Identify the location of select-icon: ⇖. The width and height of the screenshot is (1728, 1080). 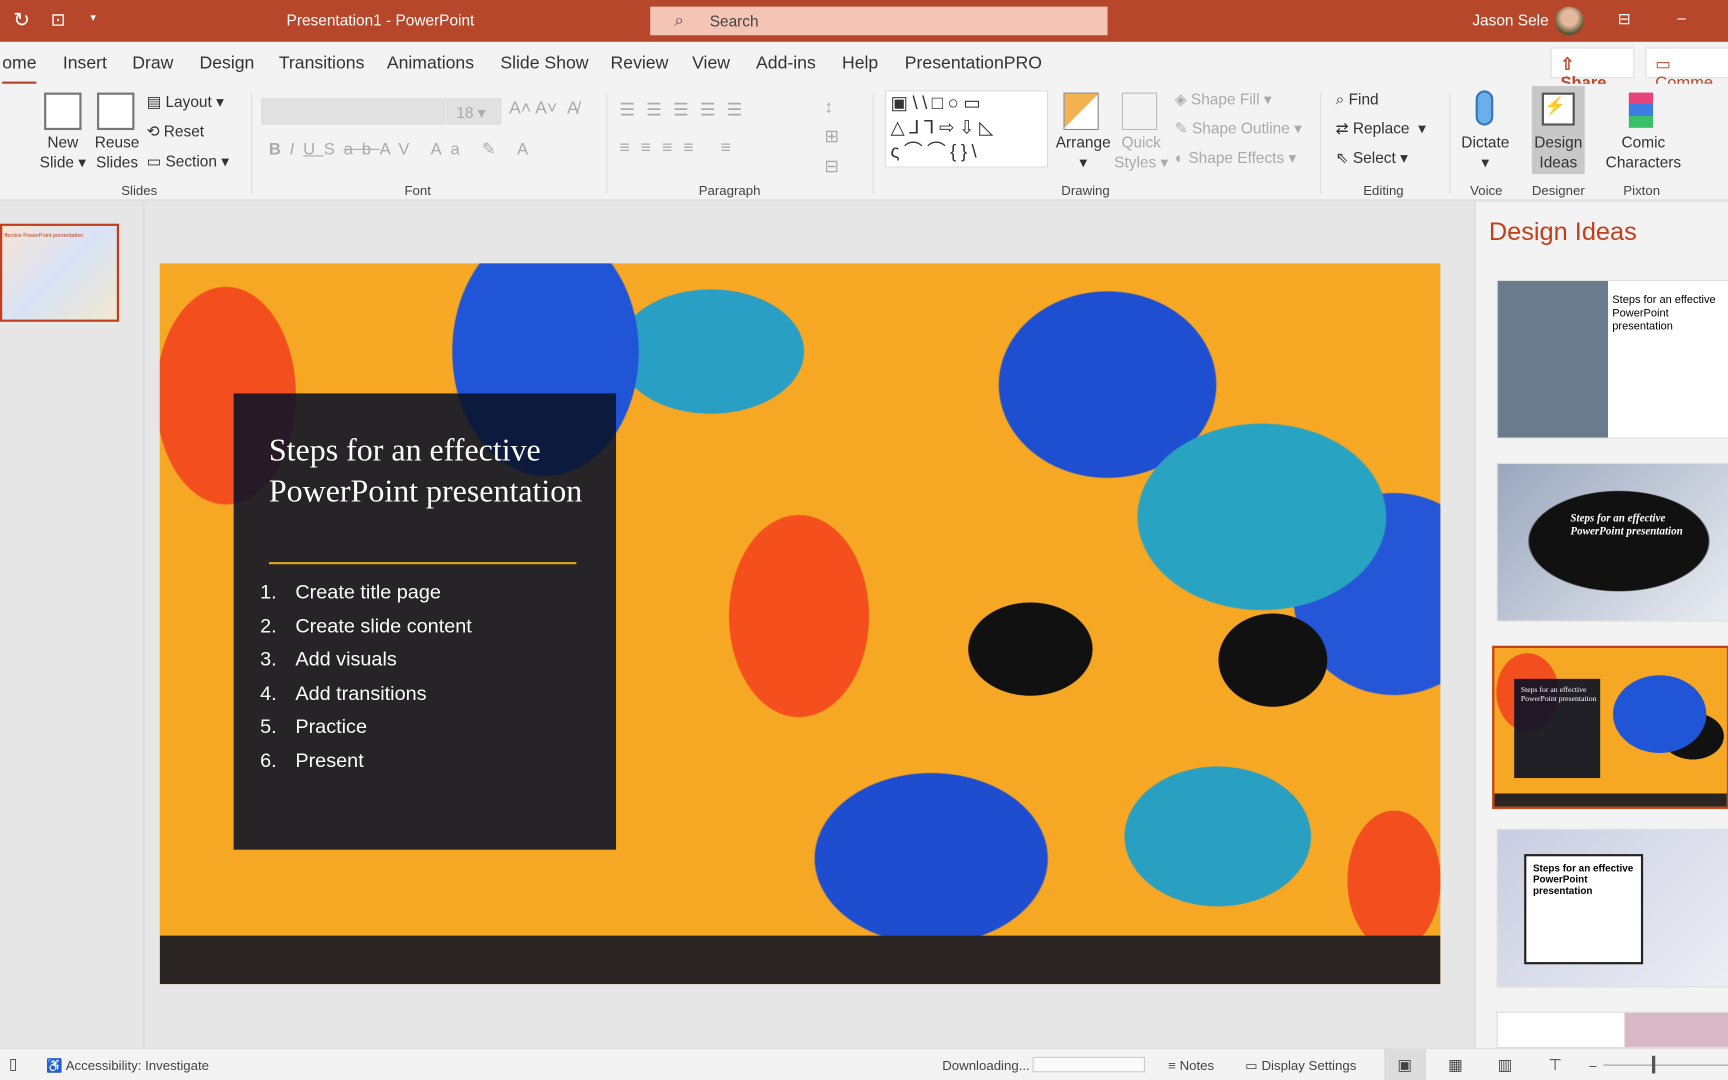
(1342, 157).